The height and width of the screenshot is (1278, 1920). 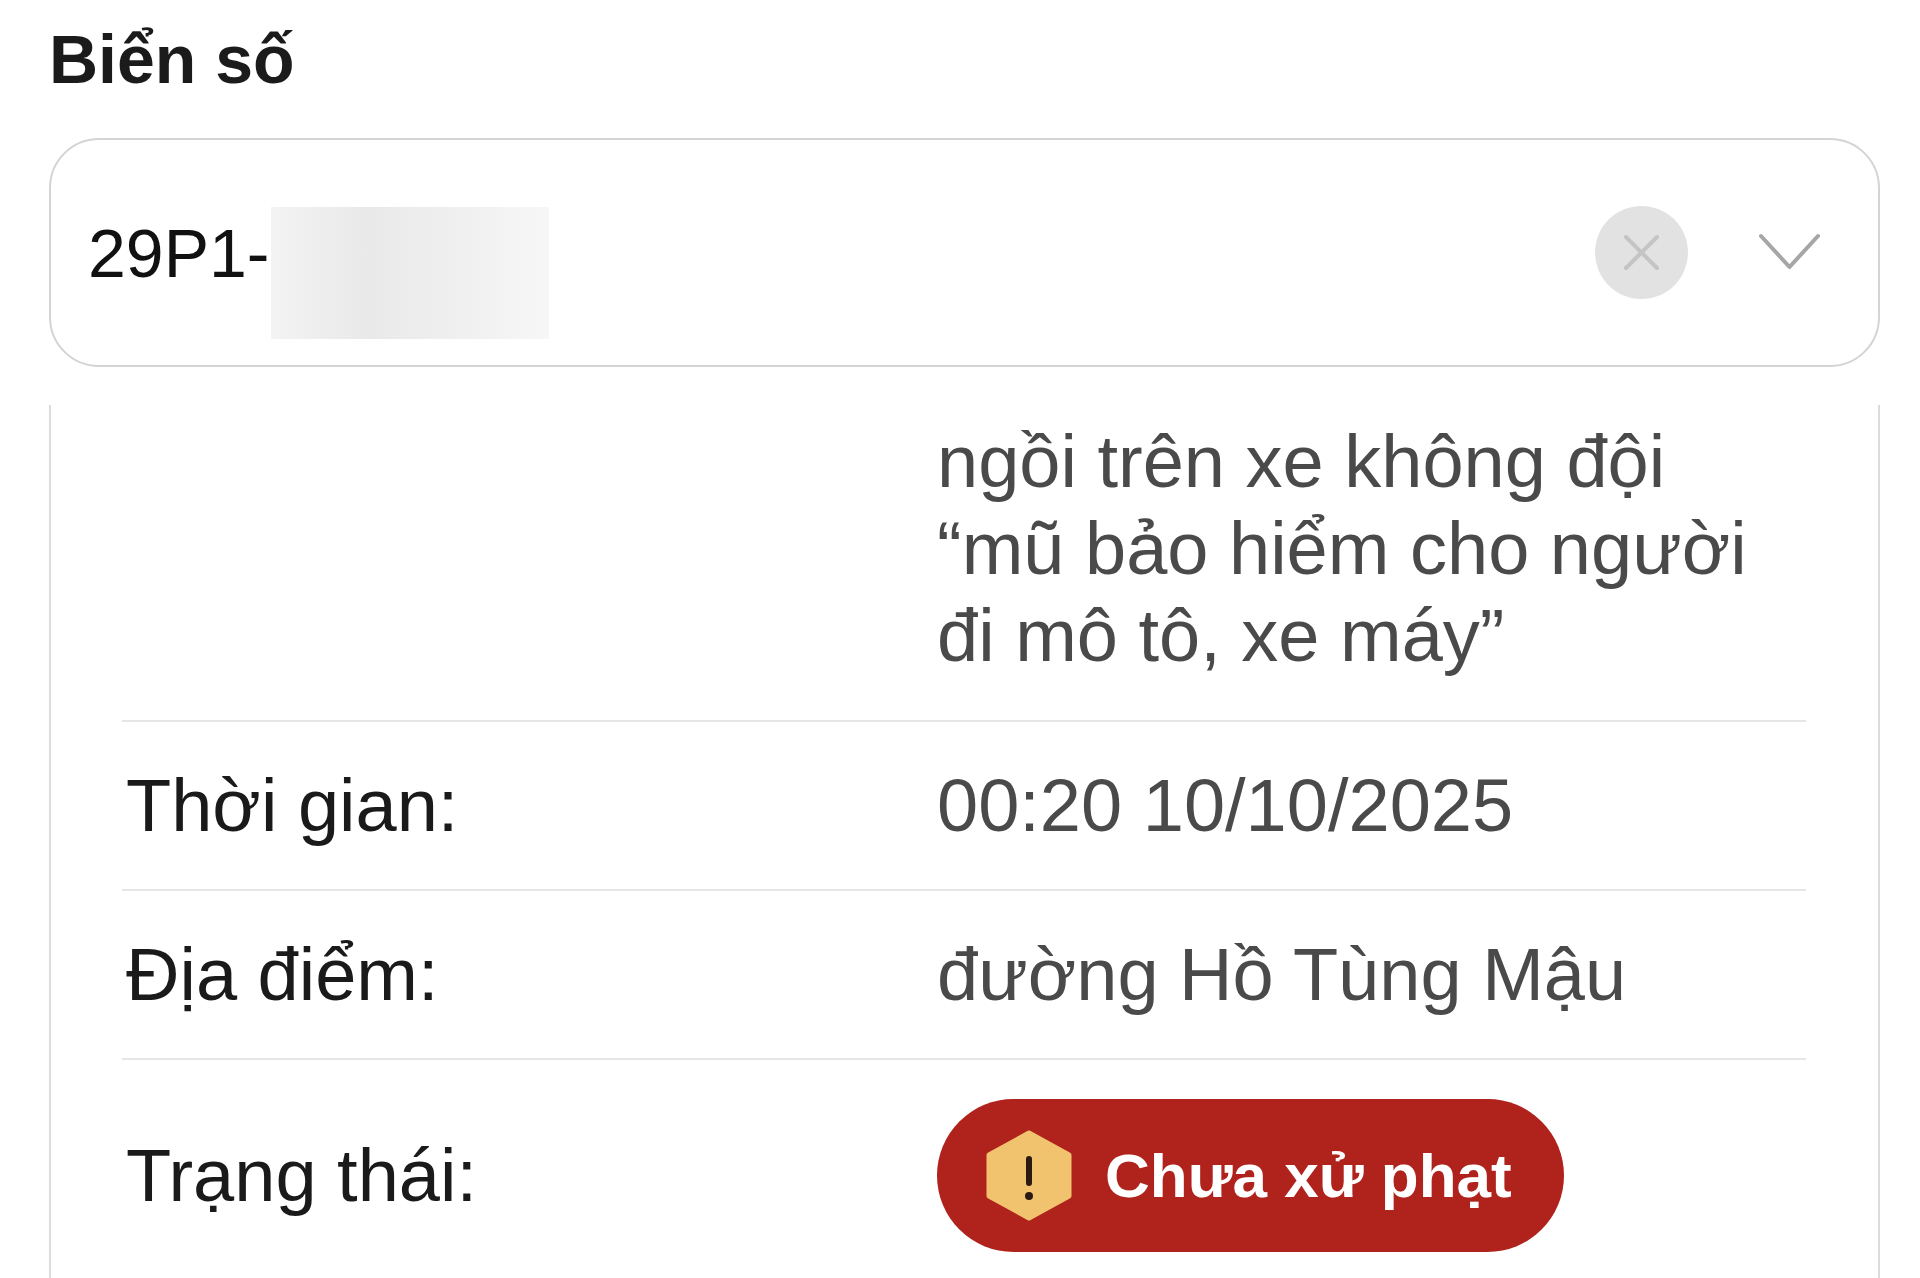 What do you see at coordinates (1225, 806) in the screenshot?
I see `detail-value: 00:20 10/10/2025` at bounding box center [1225, 806].